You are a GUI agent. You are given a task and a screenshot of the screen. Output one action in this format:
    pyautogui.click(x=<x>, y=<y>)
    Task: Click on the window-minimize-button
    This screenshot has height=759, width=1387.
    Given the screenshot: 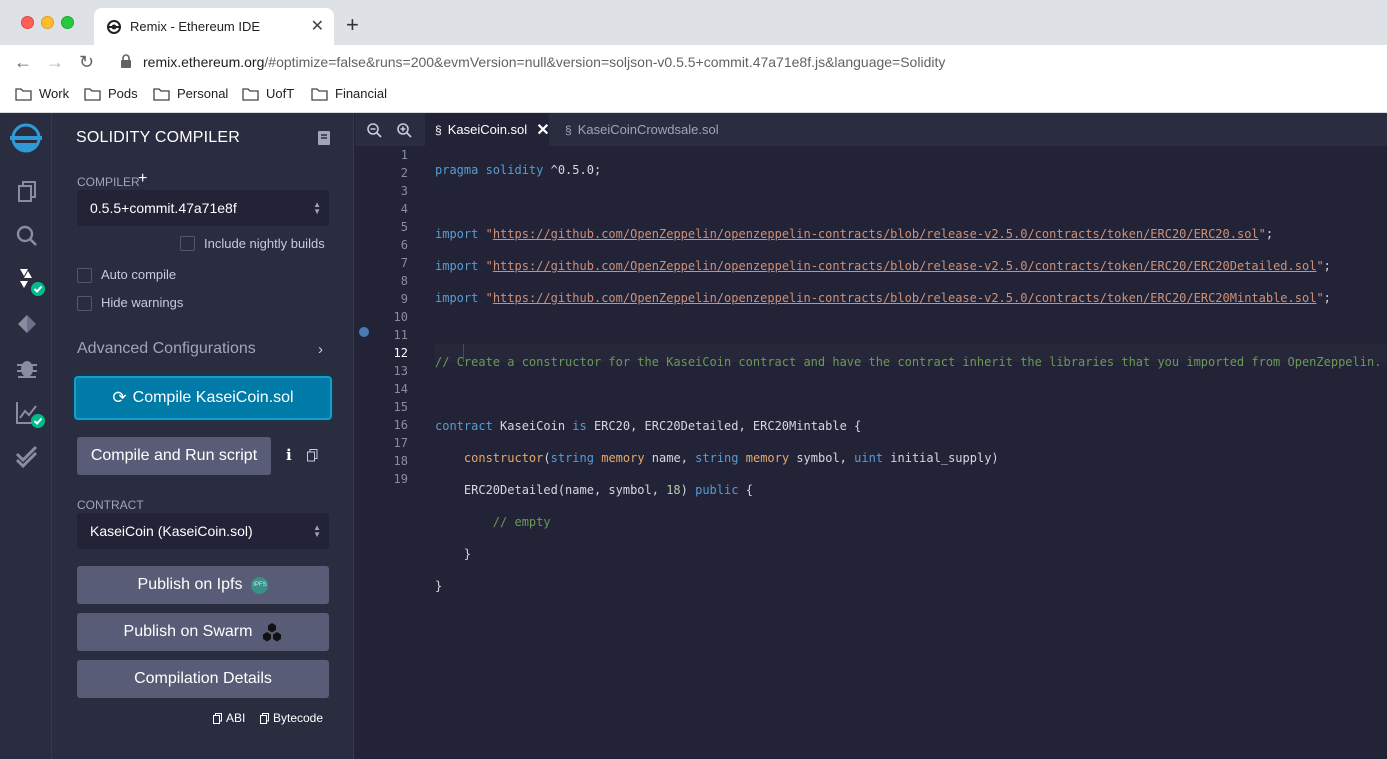 What is the action you would take?
    pyautogui.click(x=47, y=22)
    